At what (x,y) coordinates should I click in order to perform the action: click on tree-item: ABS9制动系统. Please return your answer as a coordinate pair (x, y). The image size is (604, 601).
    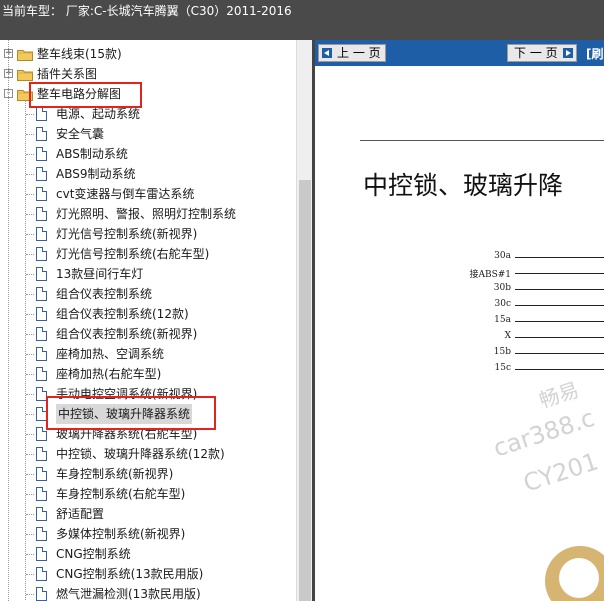
    Looking at the image, I should click on (148, 174).